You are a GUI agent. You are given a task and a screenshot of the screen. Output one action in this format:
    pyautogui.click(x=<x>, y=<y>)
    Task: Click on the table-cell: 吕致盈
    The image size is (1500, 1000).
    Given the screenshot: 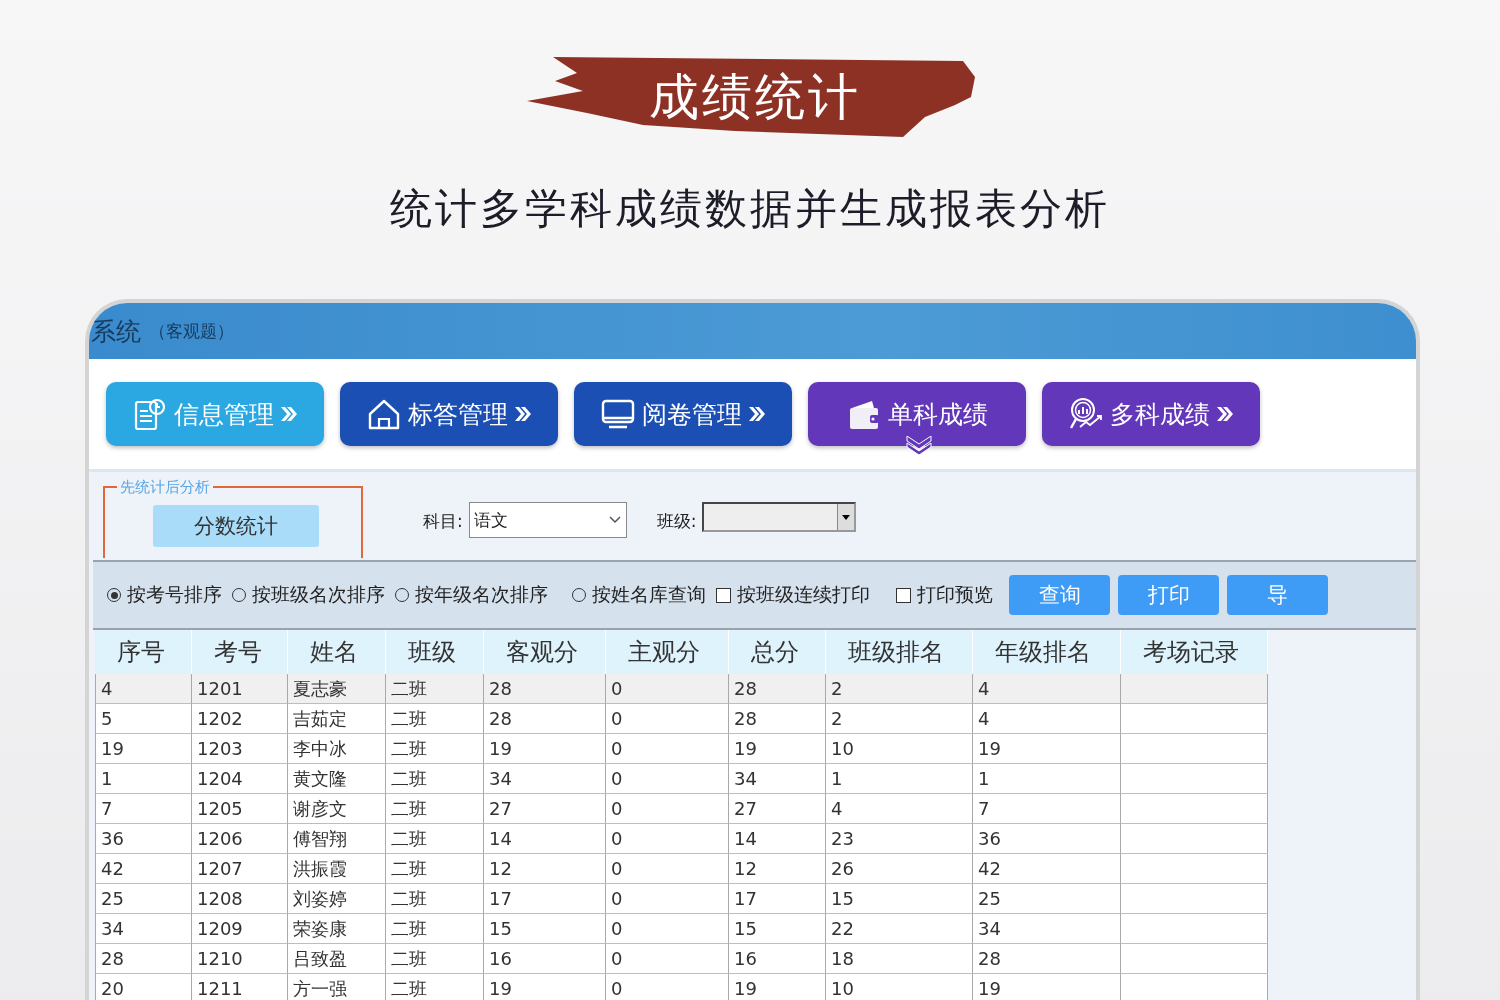 What is the action you would take?
    pyautogui.click(x=337, y=959)
    